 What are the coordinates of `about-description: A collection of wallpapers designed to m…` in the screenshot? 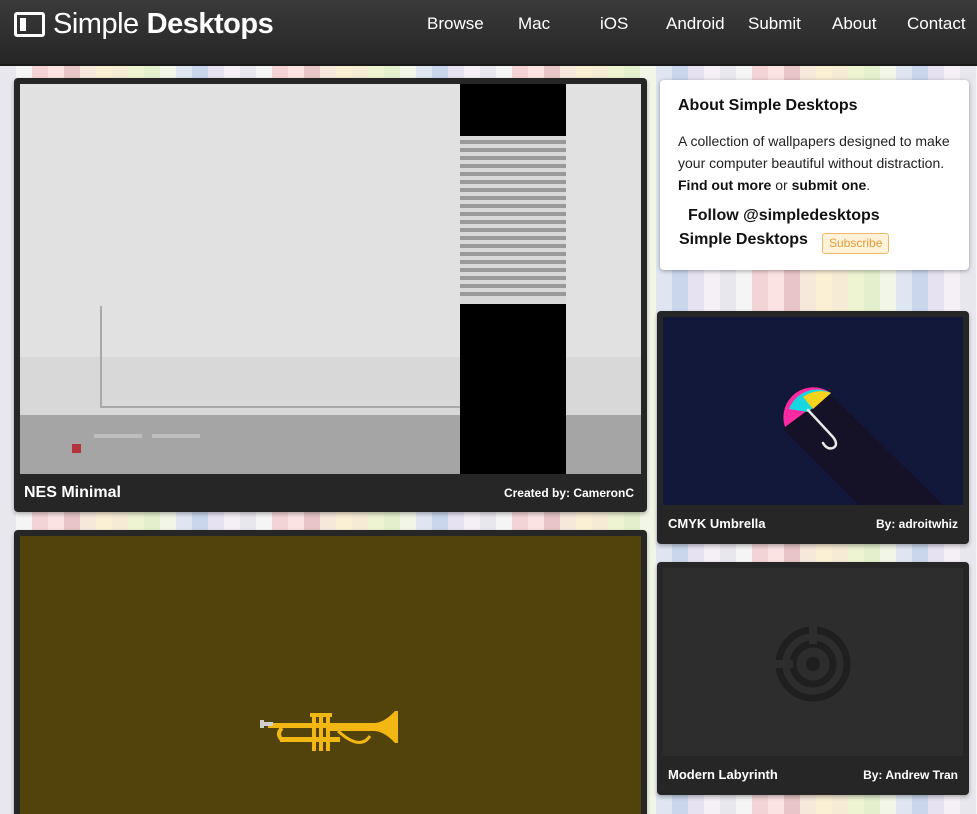 It's located at (818, 163).